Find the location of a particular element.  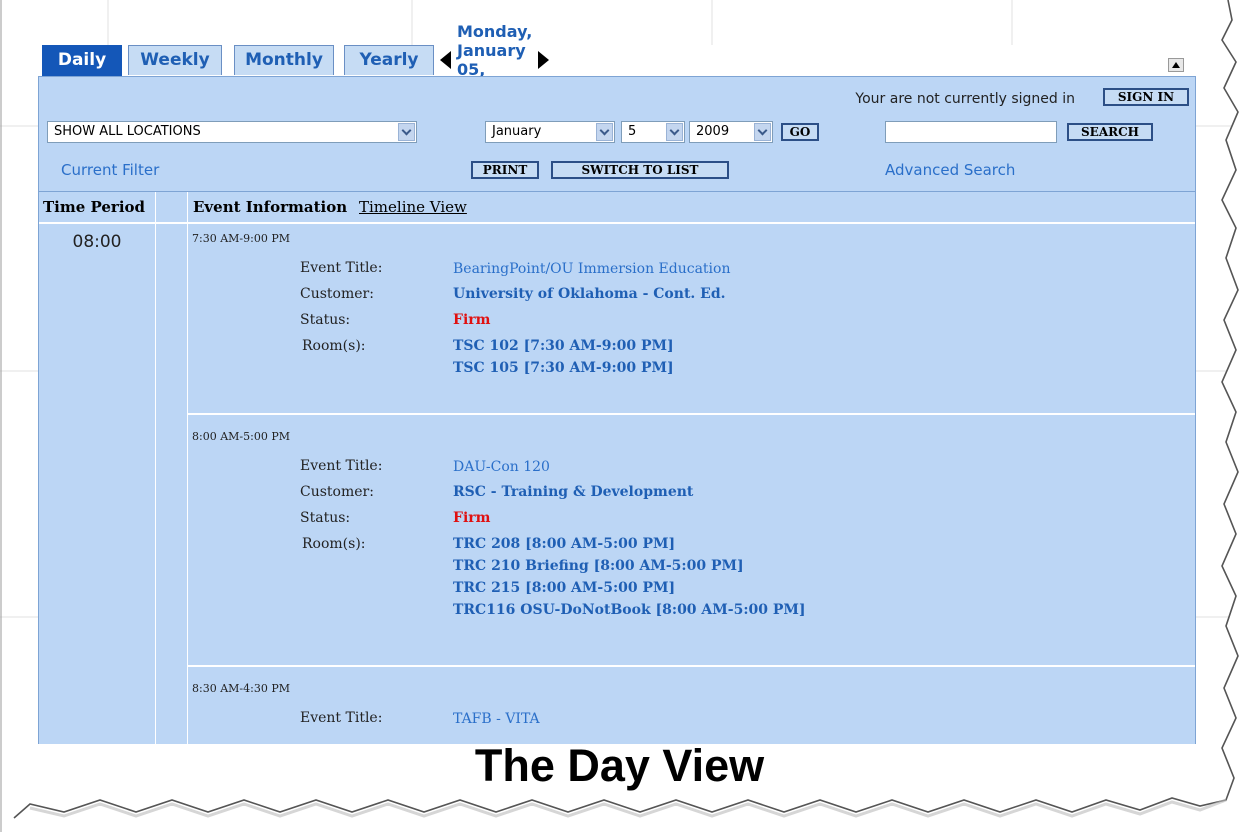

search-input is located at coordinates (971, 132).